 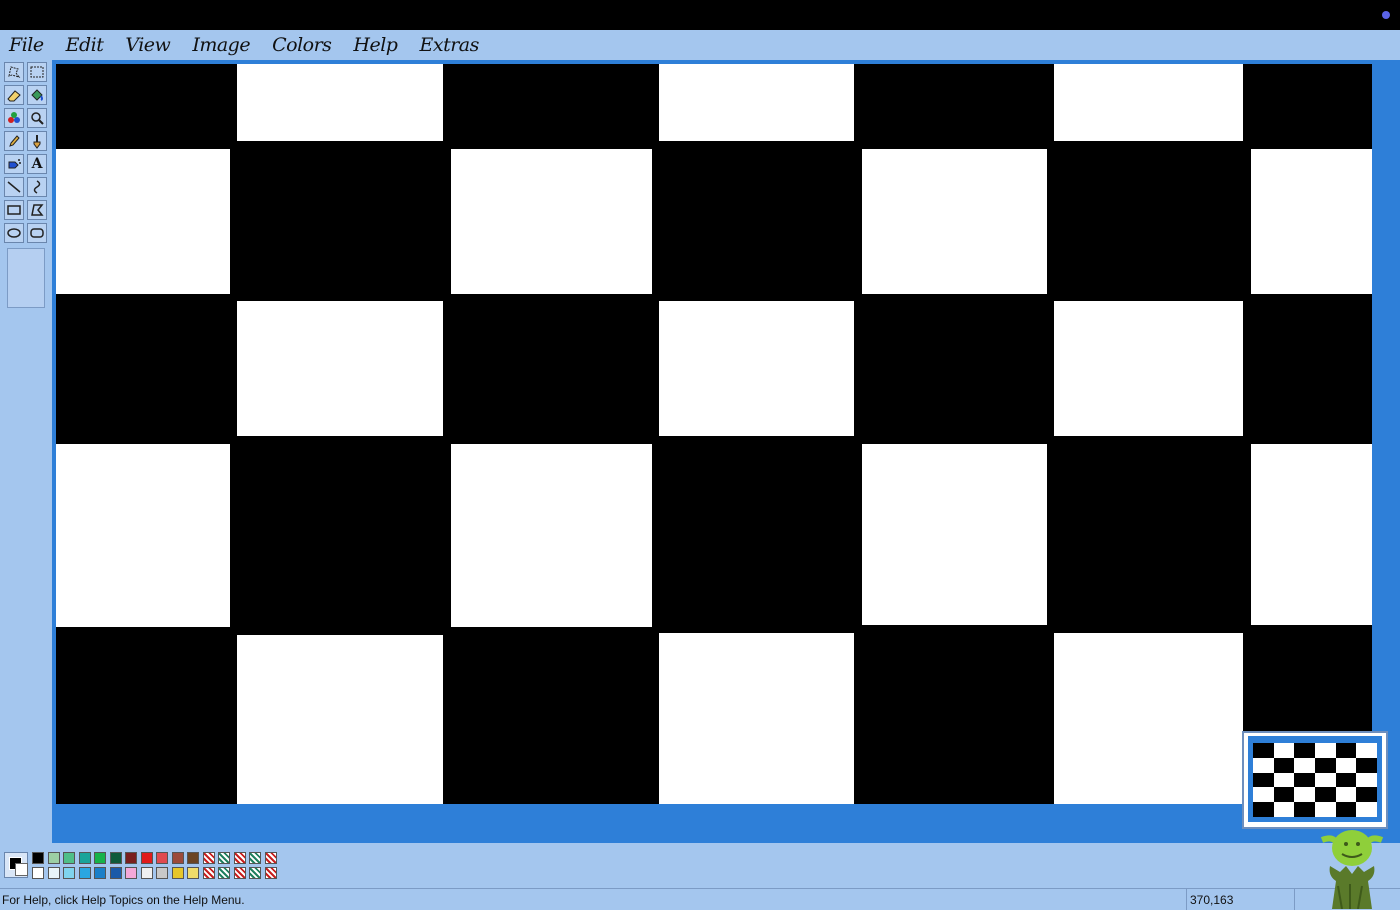 I want to click on tool-rounded-rectangle, so click(x=37, y=233).